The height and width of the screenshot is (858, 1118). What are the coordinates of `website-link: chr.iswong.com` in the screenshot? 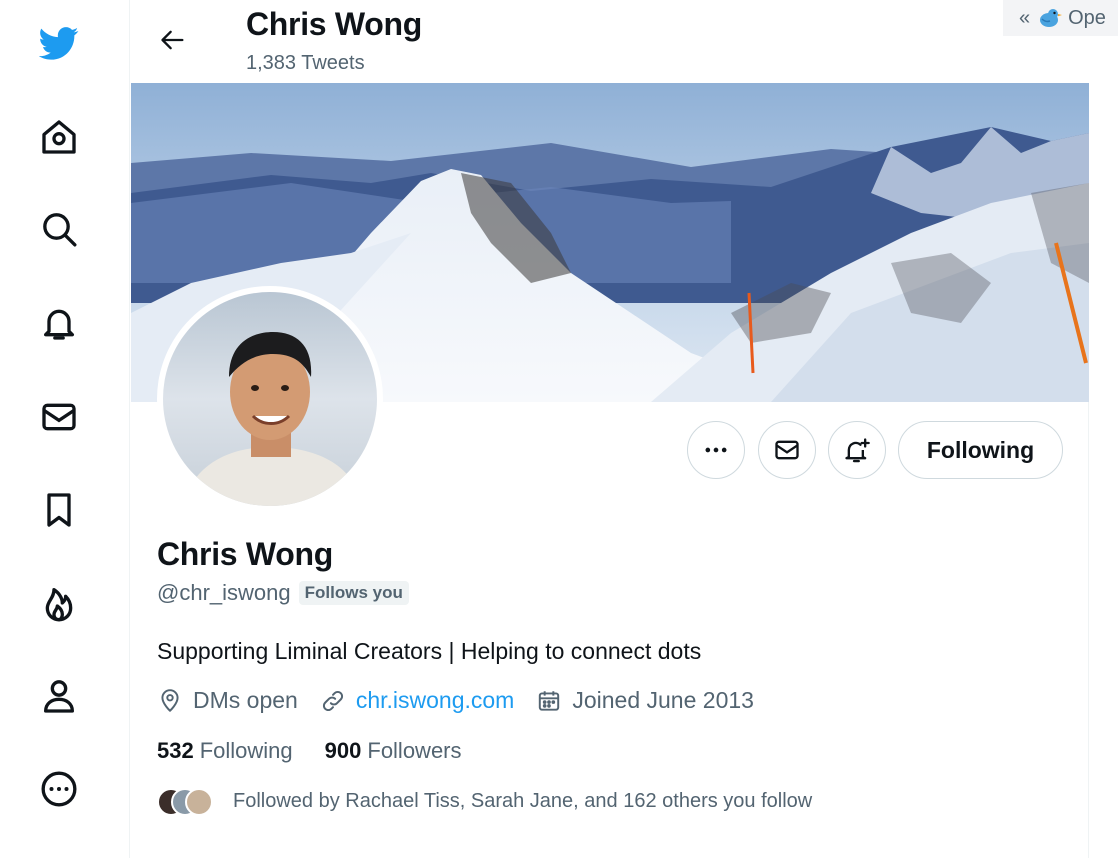 It's located at (435, 700).